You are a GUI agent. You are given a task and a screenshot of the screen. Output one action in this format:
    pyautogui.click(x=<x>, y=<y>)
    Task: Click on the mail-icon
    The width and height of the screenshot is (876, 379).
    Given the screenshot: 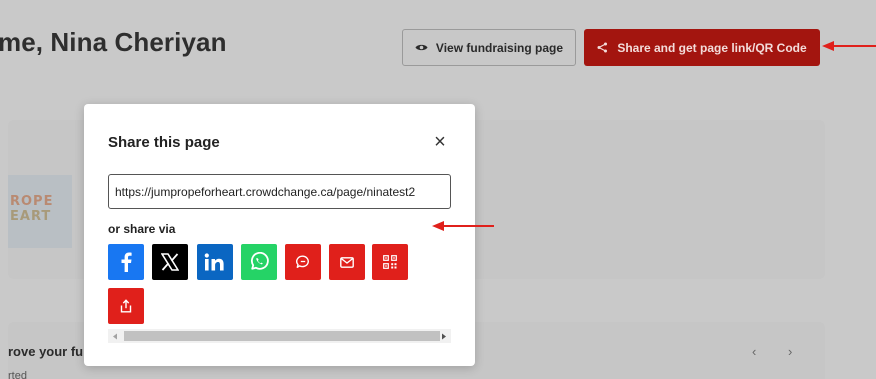 What is the action you would take?
    pyautogui.click(x=347, y=262)
    